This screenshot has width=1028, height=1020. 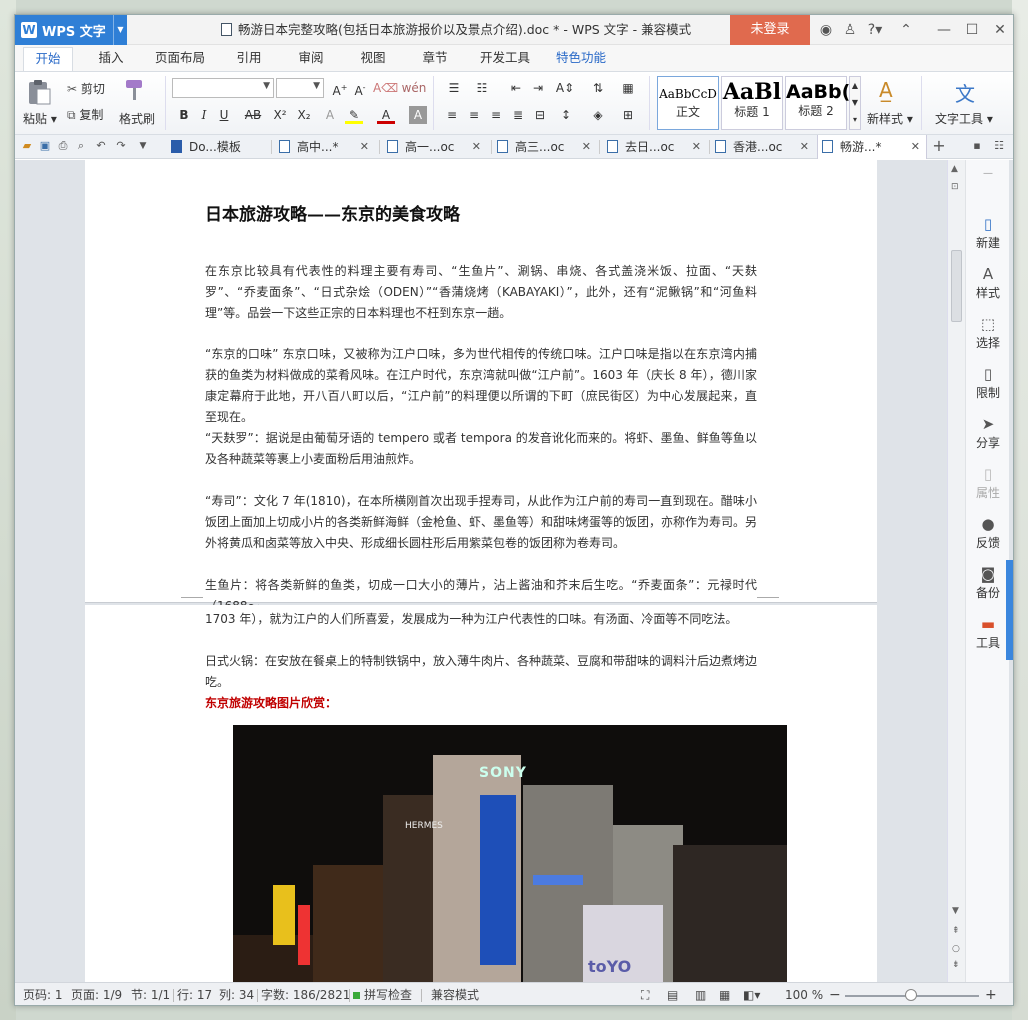 What do you see at coordinates (304, 115) in the screenshot?
I see `subscript-icon: X₂` at bounding box center [304, 115].